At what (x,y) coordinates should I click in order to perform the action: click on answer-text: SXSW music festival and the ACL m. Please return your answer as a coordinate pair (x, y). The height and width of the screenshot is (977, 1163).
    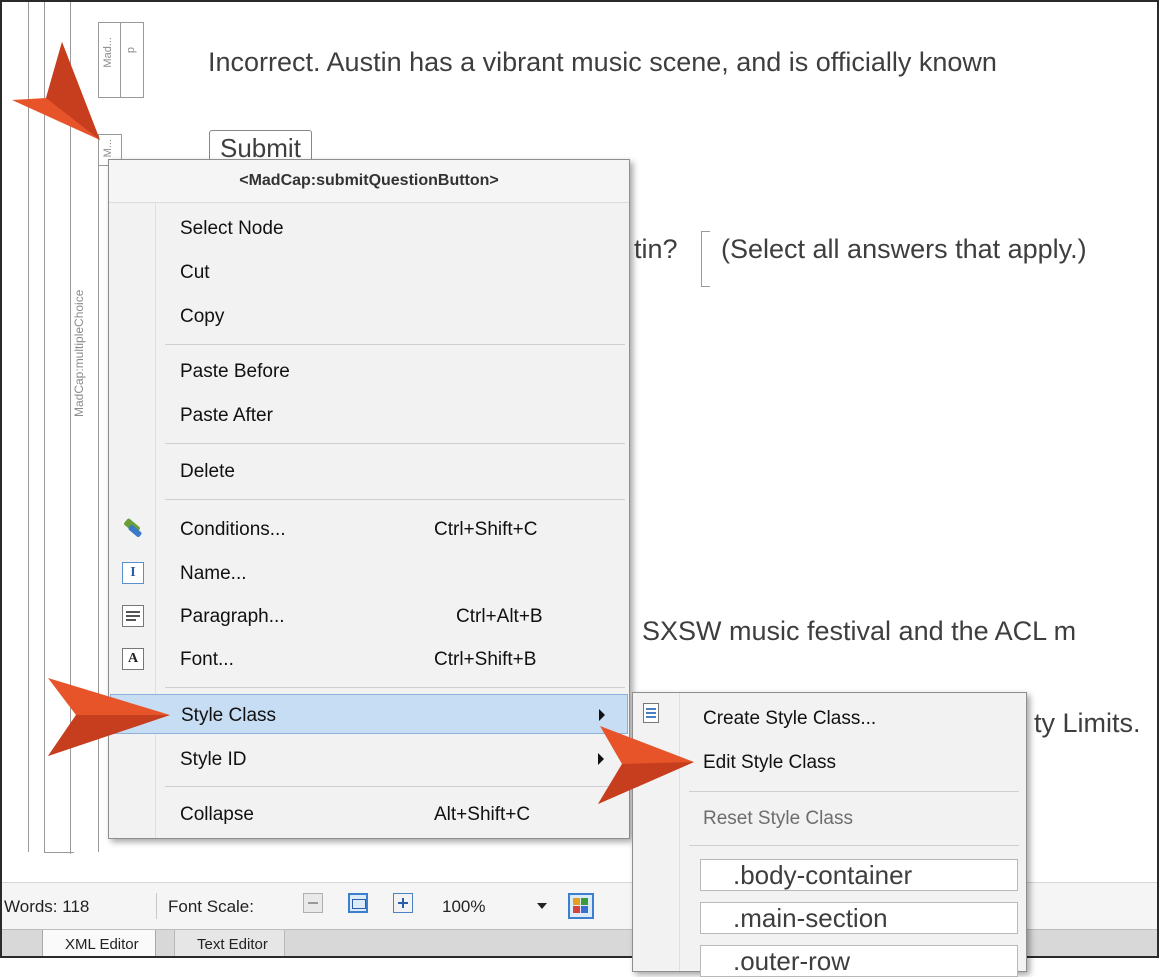
    Looking at the image, I should click on (859, 631).